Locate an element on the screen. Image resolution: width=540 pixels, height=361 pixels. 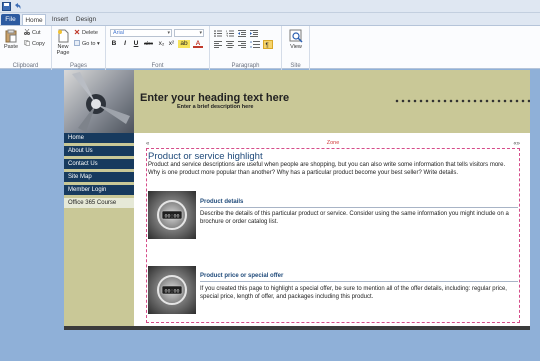
product-details-title: Product details is located at coordinates (221, 202).